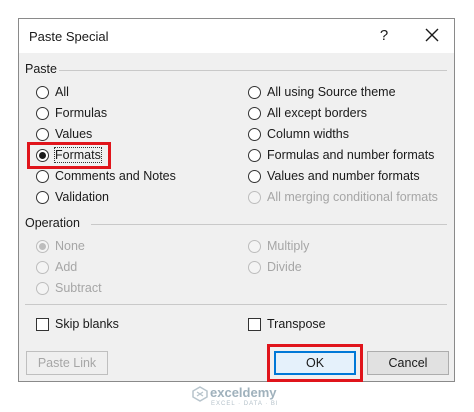 The image size is (474, 412). I want to click on paste-values-radio: Values, so click(64, 134).